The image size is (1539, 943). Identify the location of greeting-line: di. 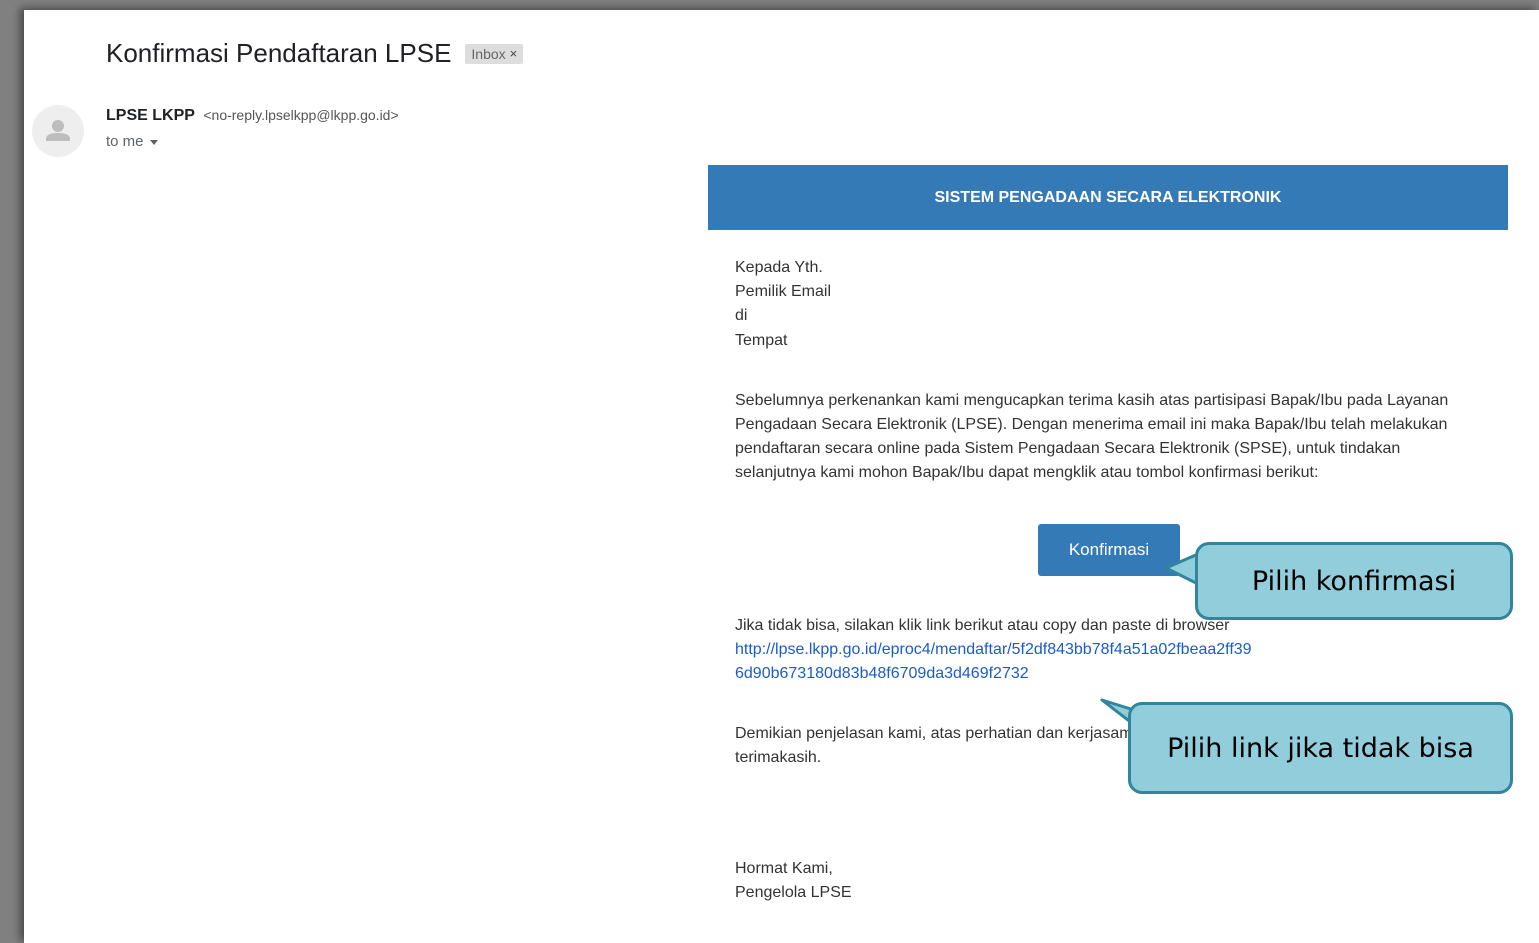
(741, 316).